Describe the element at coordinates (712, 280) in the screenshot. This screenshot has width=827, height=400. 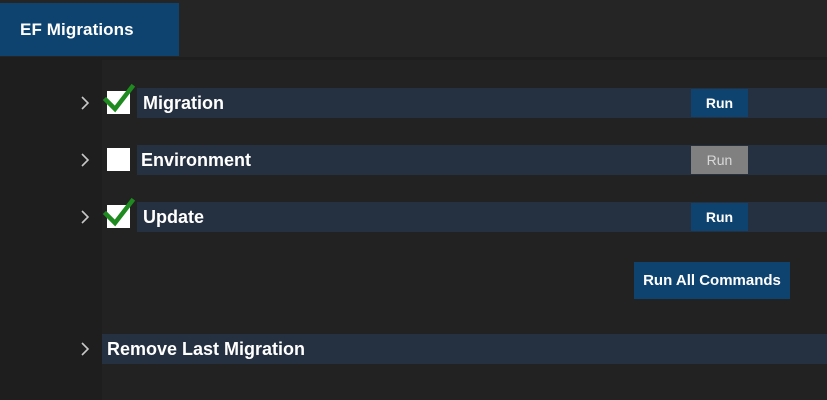
I see `run-all-commands-button: Run All Commands` at that location.